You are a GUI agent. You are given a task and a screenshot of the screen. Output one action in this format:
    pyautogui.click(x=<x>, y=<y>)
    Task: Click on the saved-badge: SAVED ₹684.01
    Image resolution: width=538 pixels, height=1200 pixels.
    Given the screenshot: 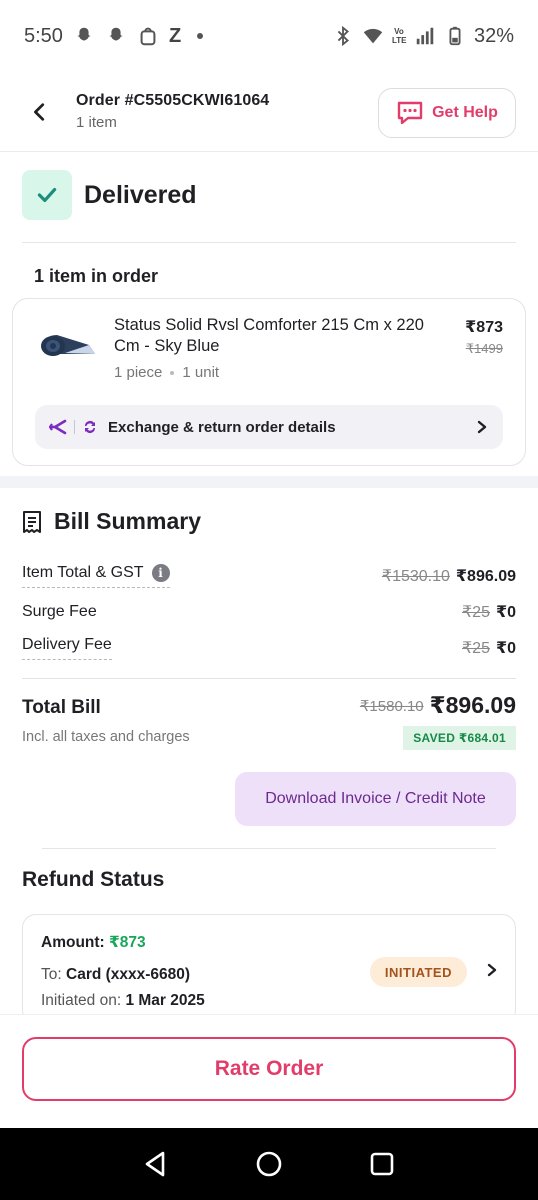 What is the action you would take?
    pyautogui.click(x=459, y=738)
    